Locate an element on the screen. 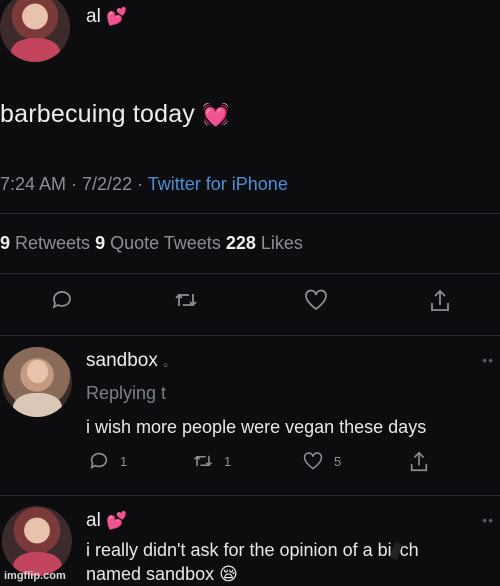 The height and width of the screenshot is (586, 500). reply2-author-name: al 💕 is located at coordinates (106, 521).